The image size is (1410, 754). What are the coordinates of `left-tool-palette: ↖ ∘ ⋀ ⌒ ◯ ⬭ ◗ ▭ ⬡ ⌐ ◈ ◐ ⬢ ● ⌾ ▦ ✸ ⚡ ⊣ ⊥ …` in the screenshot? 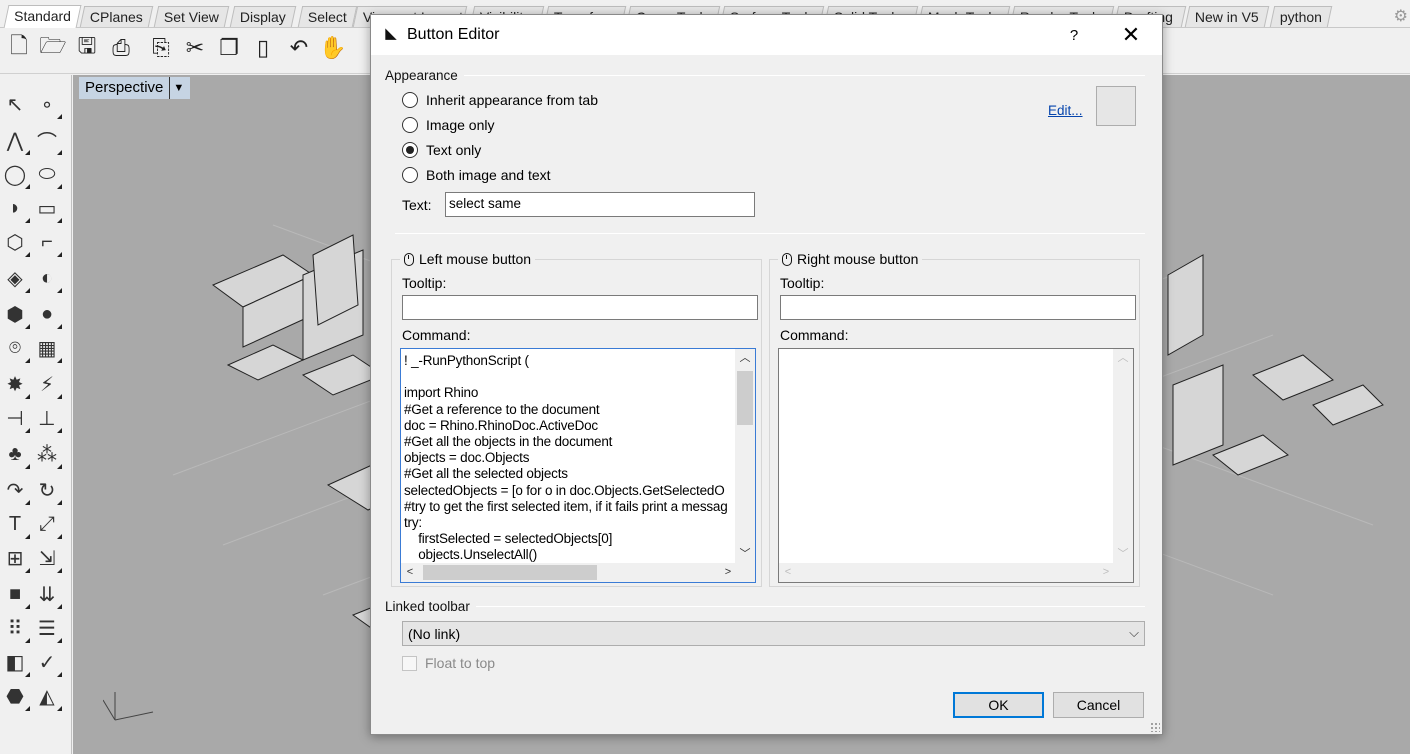 It's located at (36, 414).